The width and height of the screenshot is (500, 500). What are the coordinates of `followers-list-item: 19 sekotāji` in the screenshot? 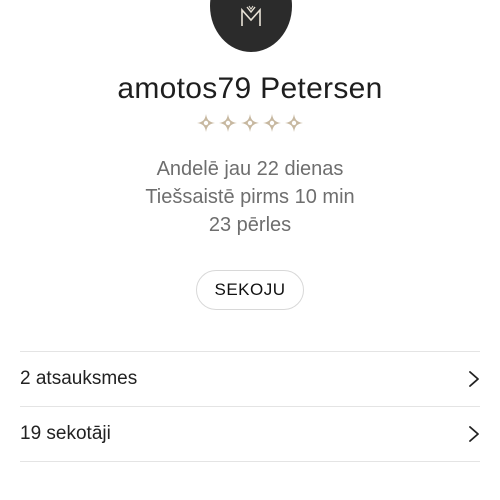 It's located at (250, 434).